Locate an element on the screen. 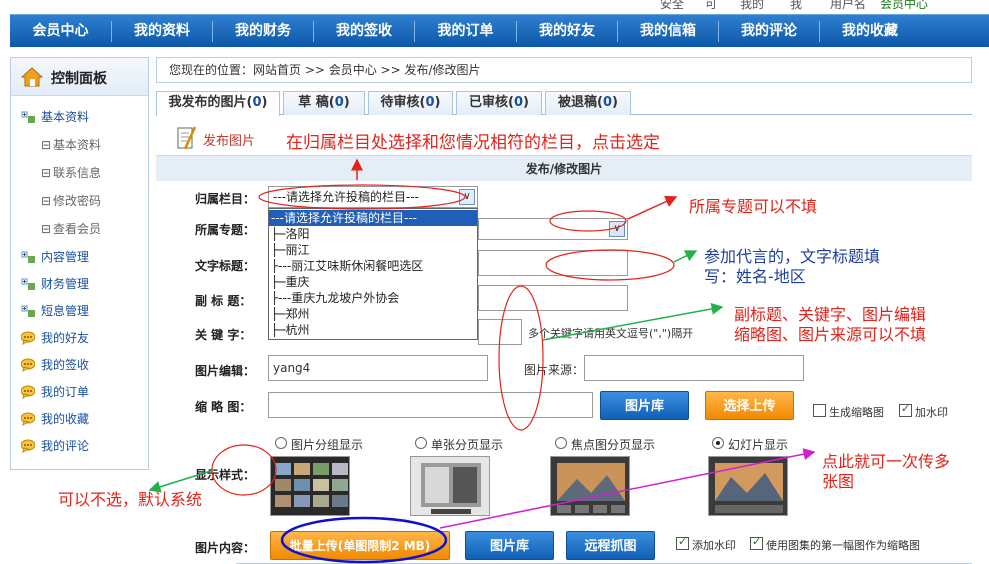 The image size is (989, 564). annotation-batch-line2: 张图 is located at coordinates (838, 481).